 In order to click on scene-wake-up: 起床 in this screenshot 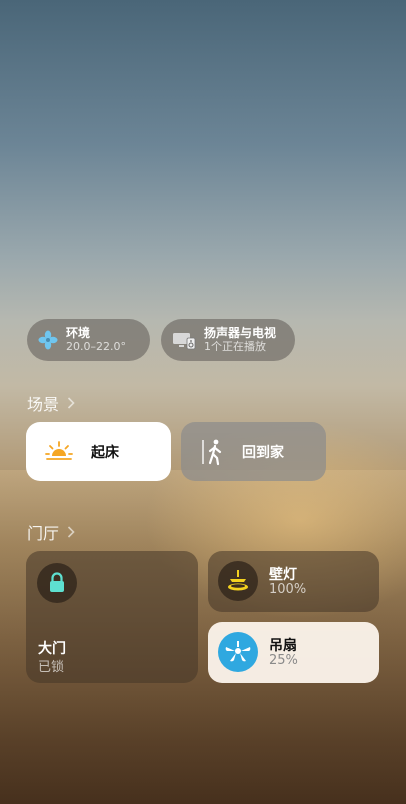, I will do `click(98, 451)`.